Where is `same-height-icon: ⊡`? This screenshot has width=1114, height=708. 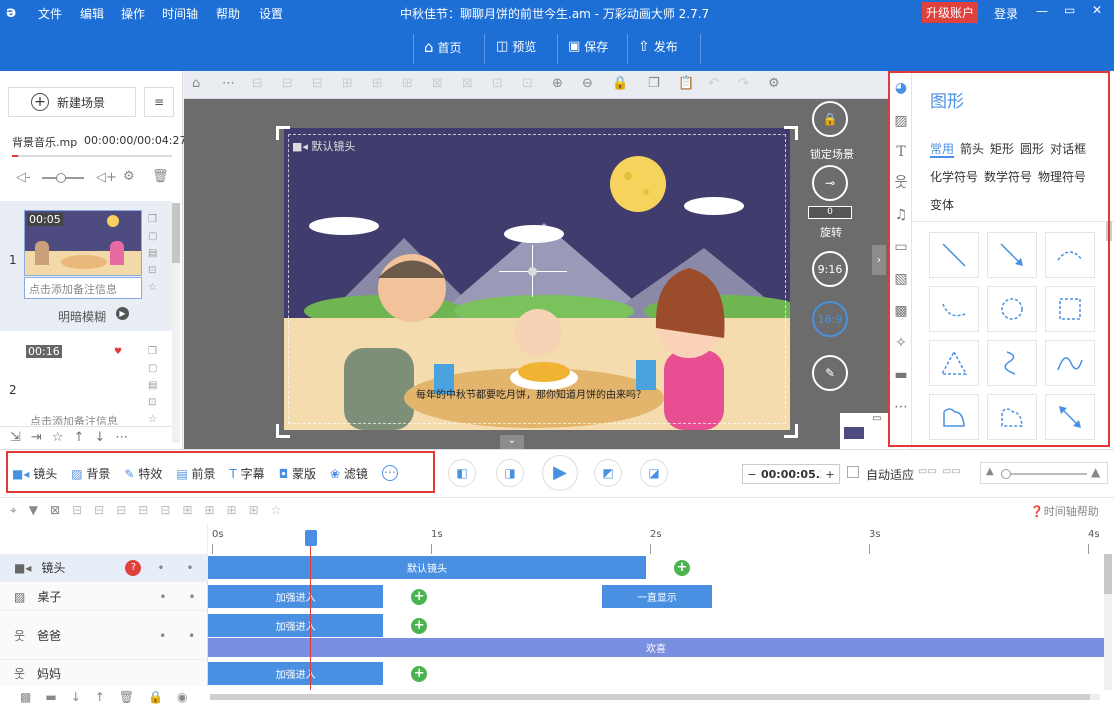
same-height-icon: ⊡ is located at coordinates (537, 83).